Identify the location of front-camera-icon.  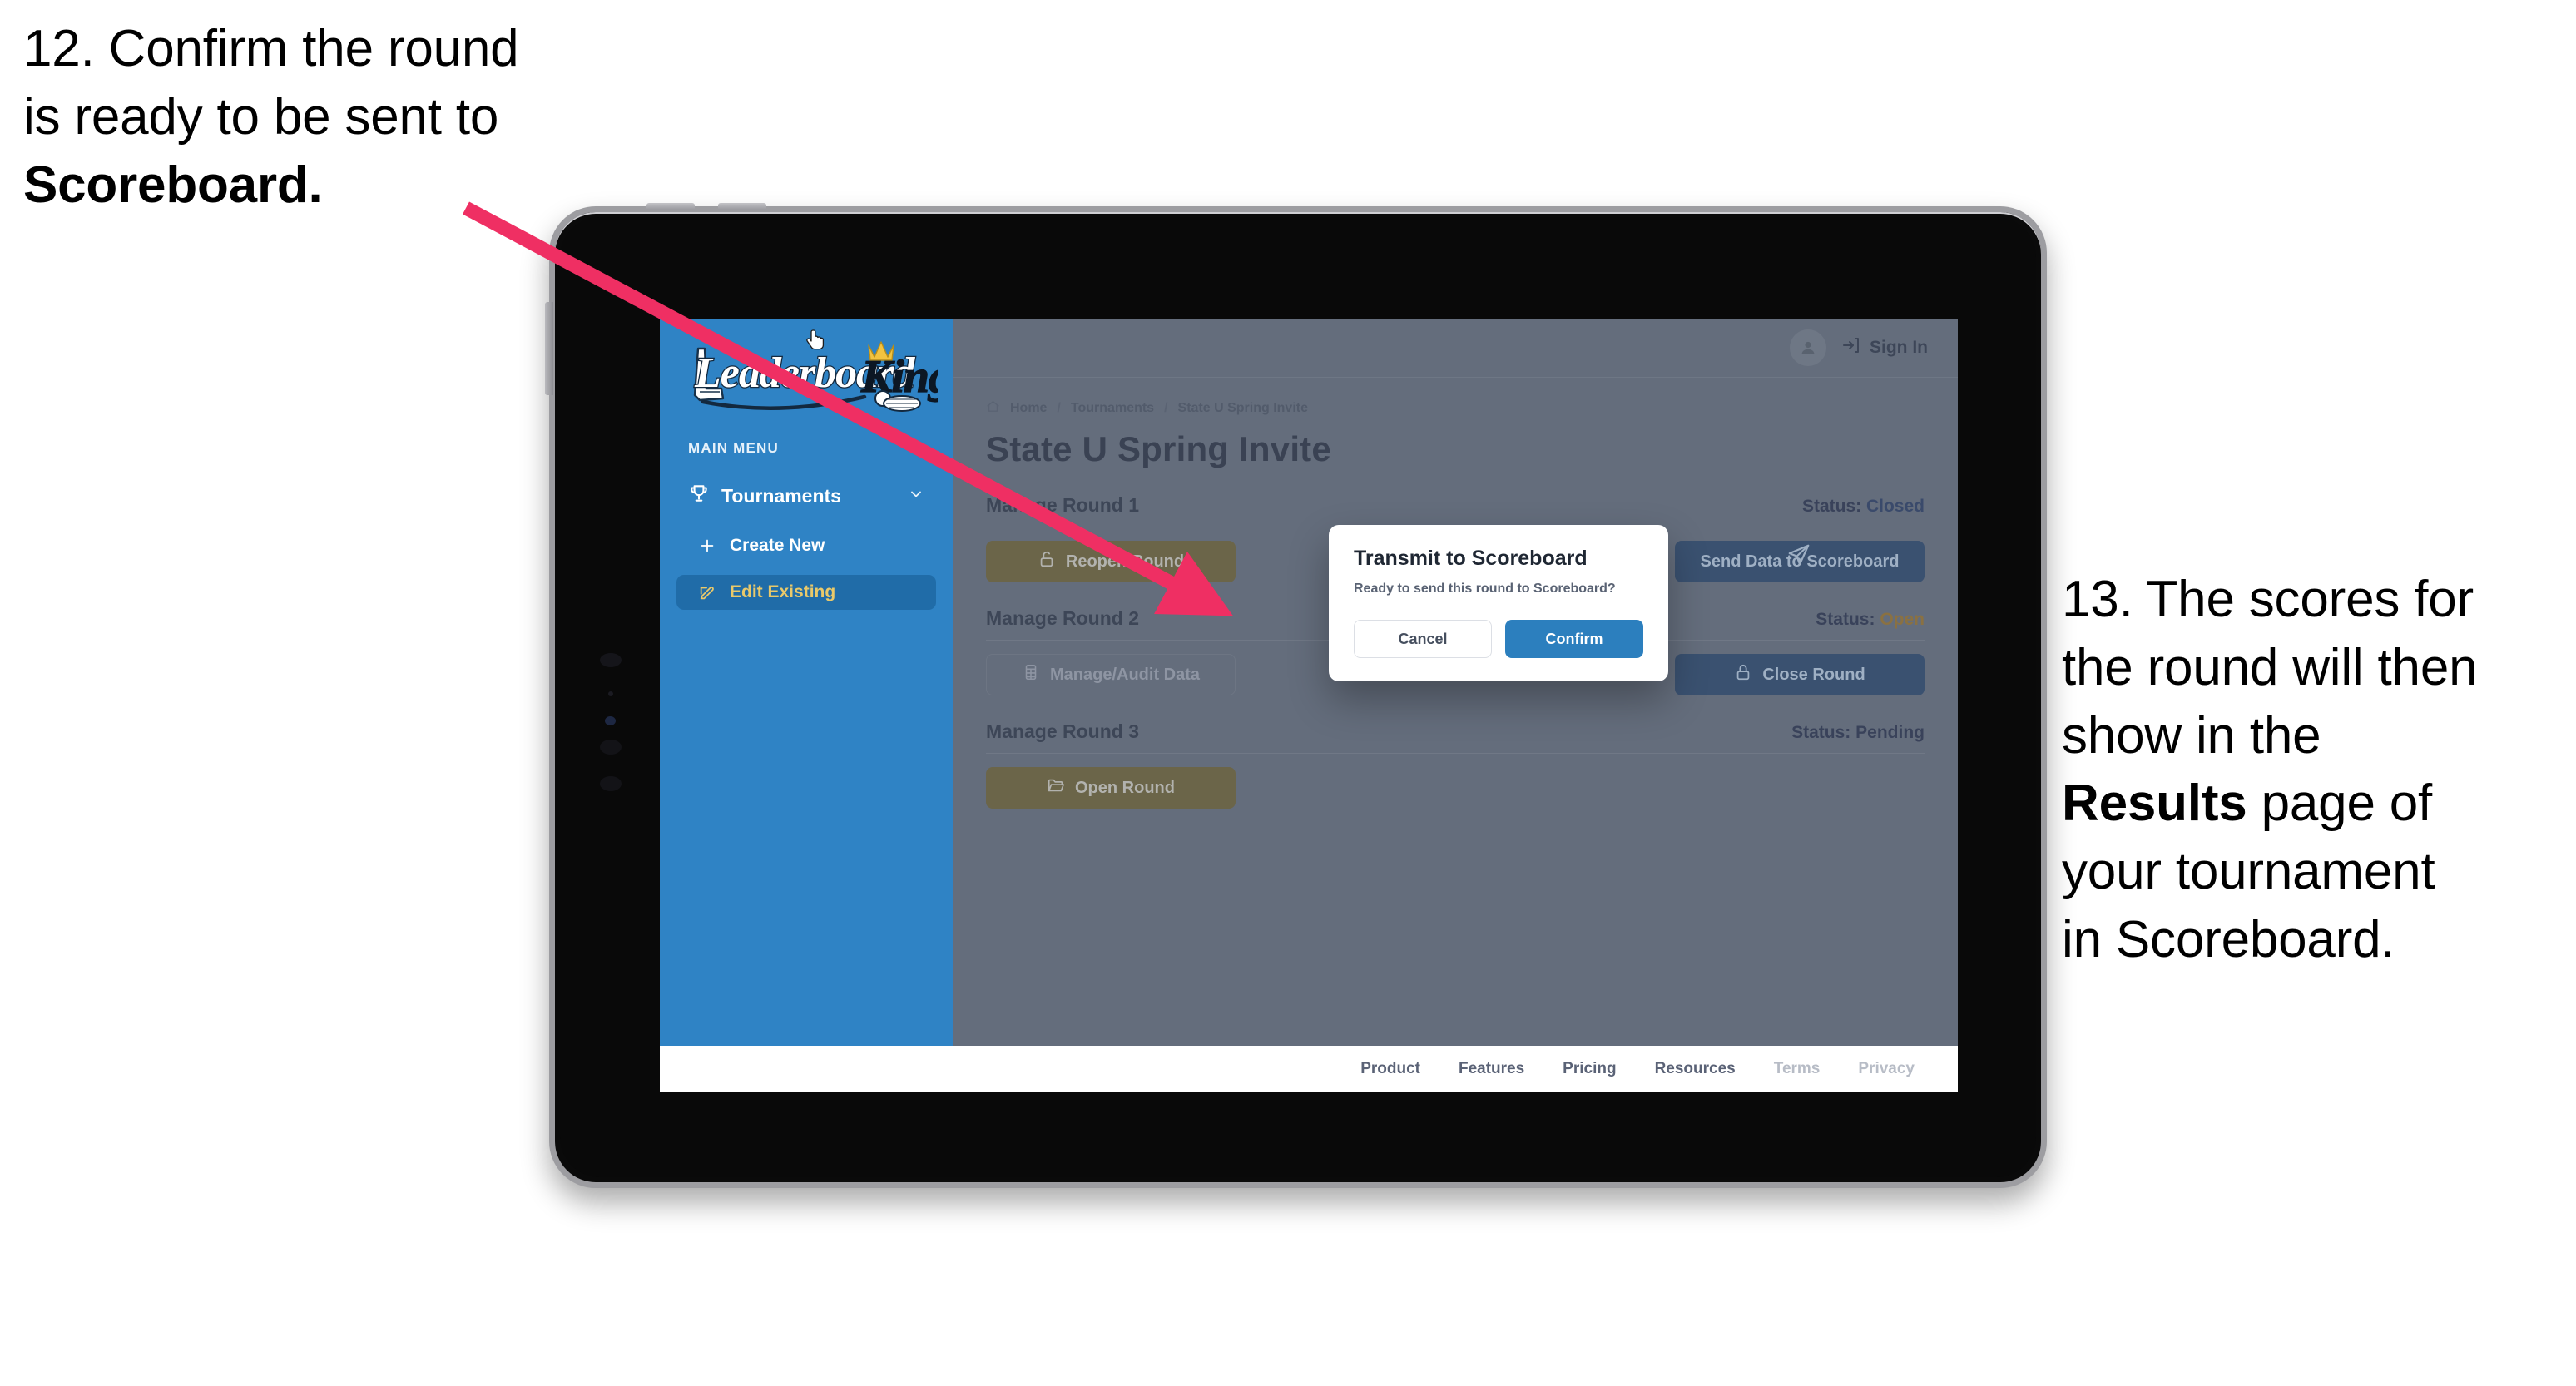
(611, 660).